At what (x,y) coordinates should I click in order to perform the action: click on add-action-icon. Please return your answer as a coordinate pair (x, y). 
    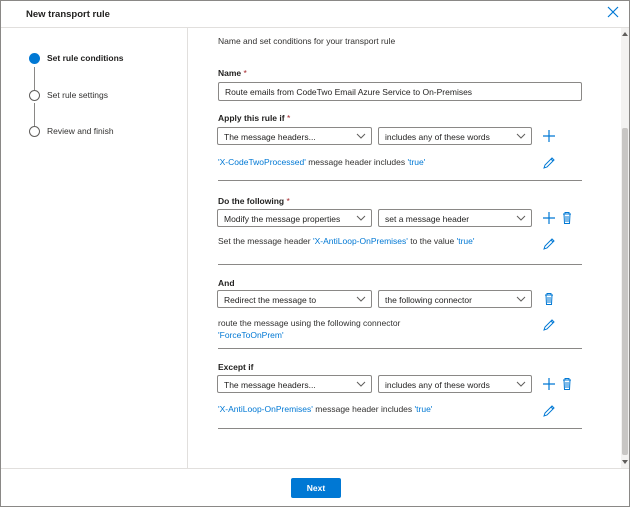
    Looking at the image, I should click on (549, 218).